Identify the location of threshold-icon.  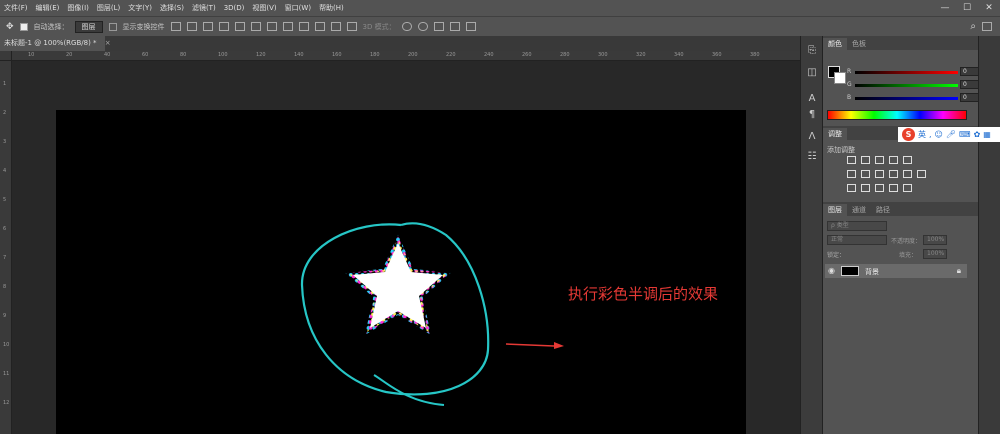
(879, 188).